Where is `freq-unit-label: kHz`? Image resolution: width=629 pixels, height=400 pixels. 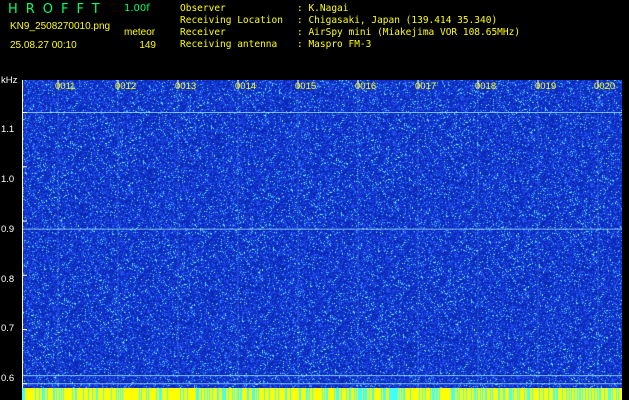 freq-unit-label: kHz is located at coordinates (9, 80).